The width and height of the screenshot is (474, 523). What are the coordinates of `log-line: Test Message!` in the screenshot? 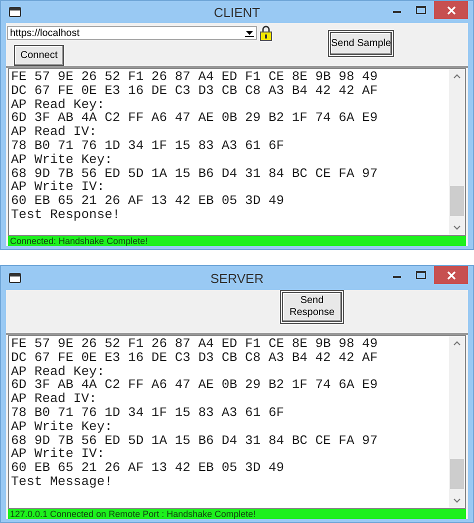 It's located at (62, 481).